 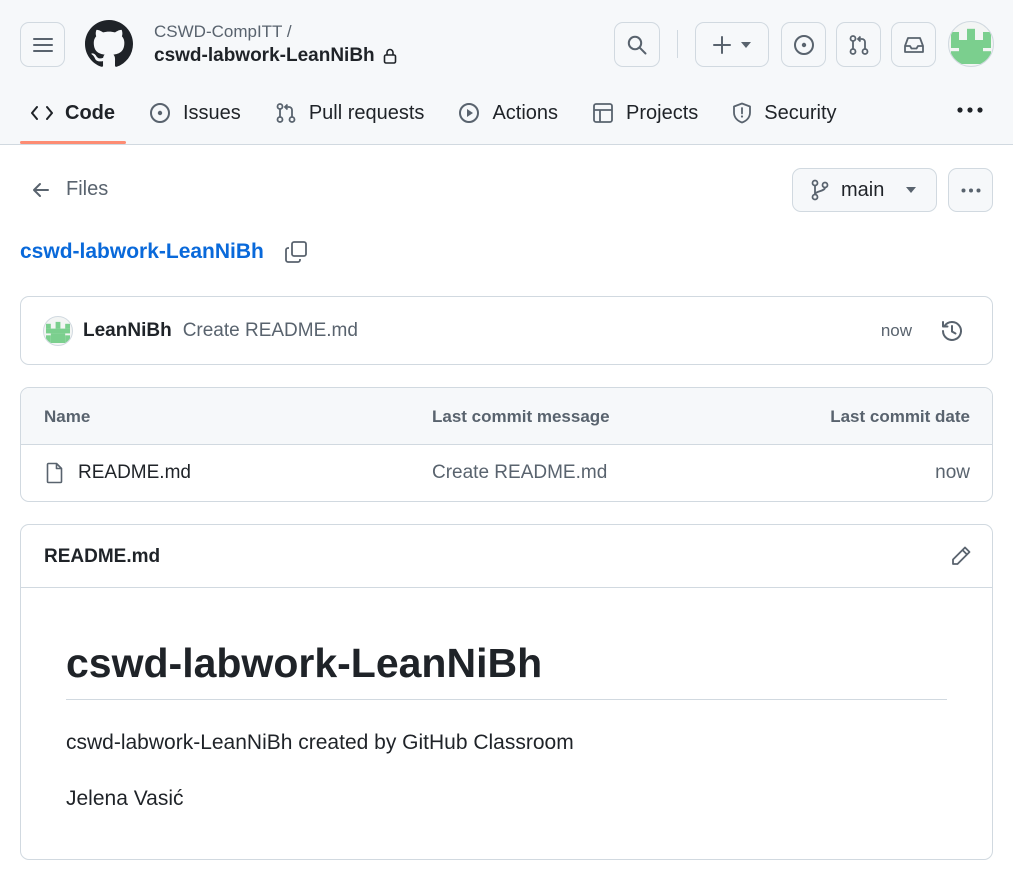 What do you see at coordinates (42, 113) in the screenshot?
I see `code-icon` at bounding box center [42, 113].